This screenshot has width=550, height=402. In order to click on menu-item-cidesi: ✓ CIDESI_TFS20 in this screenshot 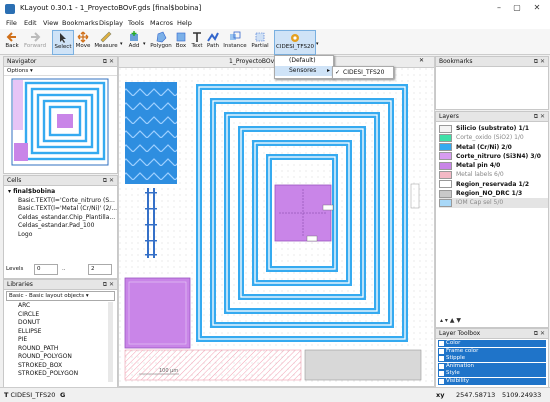, I will do `click(363, 72)`.